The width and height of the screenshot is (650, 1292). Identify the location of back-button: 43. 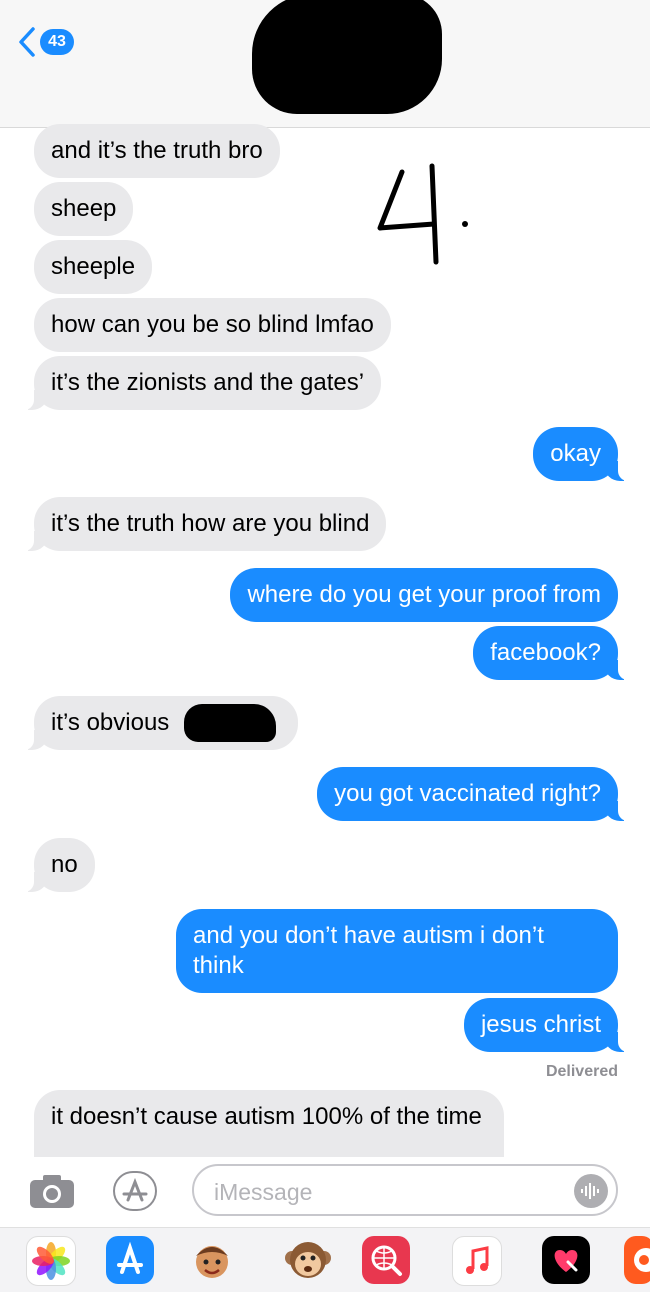
(46, 42).